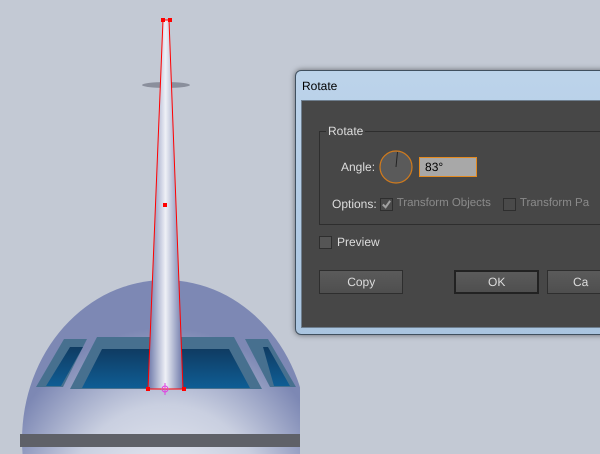  Describe the element at coordinates (443, 204) in the screenshot. I see `option-label: Transform Objects` at that location.